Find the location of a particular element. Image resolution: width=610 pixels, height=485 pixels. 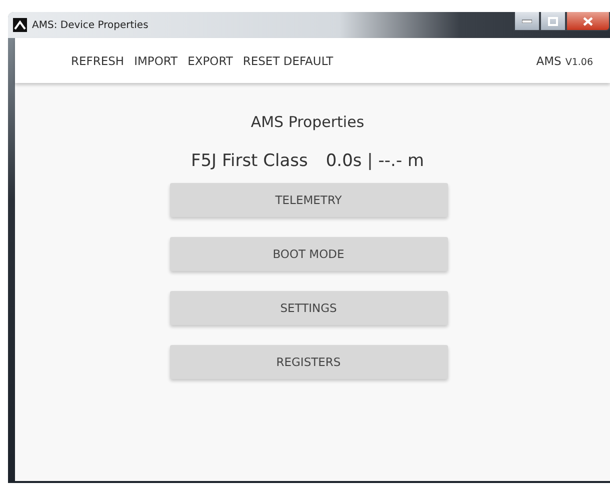

menu-button: TELEMETRY is located at coordinates (309, 200).